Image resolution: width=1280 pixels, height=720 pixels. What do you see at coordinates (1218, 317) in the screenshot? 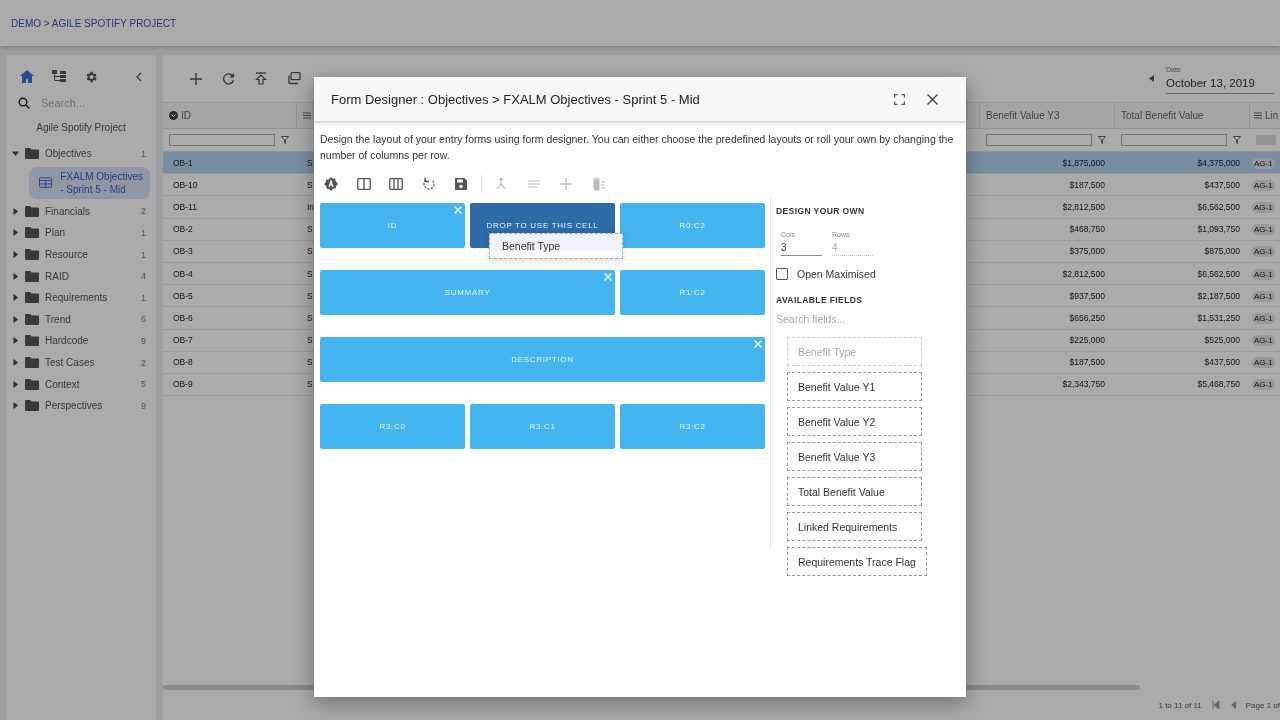
I see `table-cell-text: $1,531,250` at bounding box center [1218, 317].